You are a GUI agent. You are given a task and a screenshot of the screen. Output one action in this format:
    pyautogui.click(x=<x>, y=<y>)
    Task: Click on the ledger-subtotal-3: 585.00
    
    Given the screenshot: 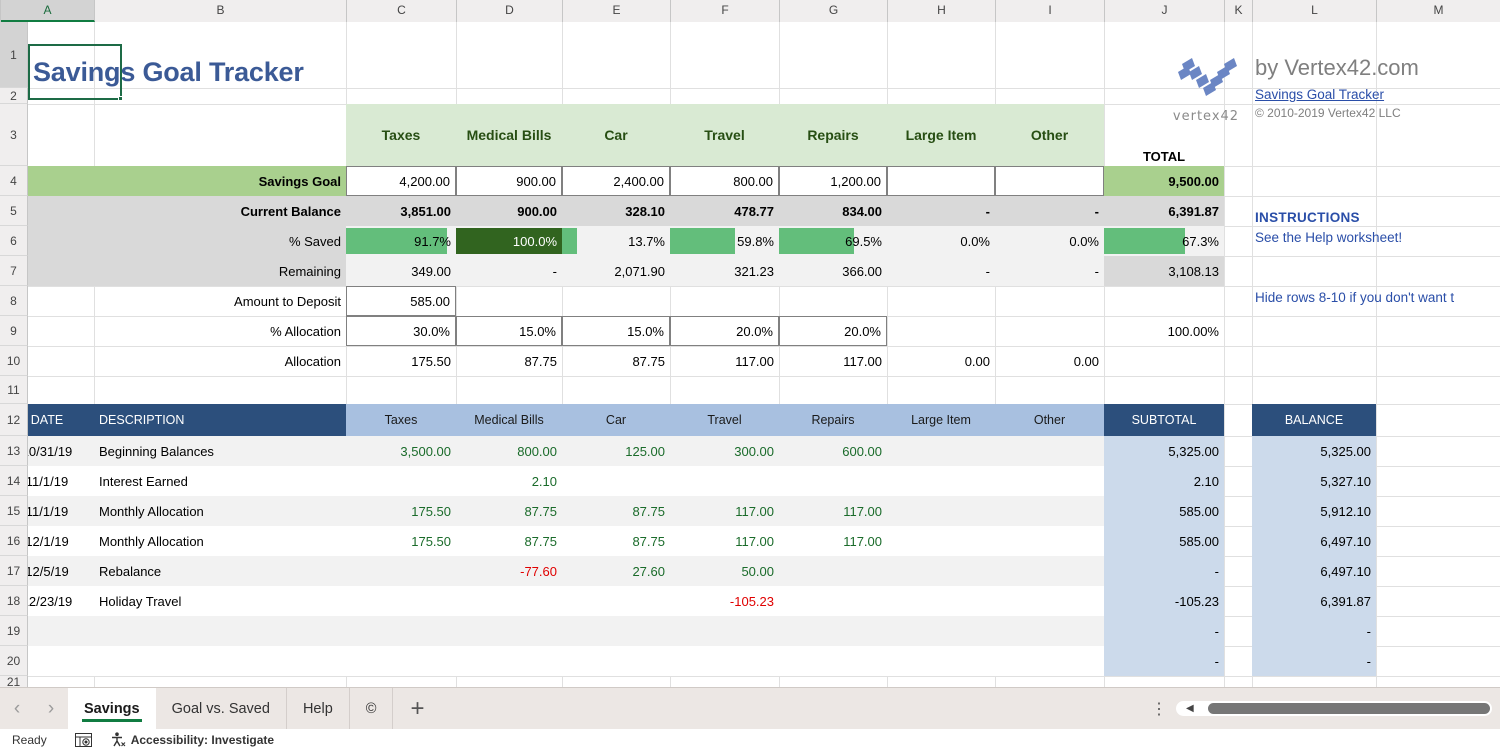 What is the action you would take?
    pyautogui.click(x=1164, y=541)
    